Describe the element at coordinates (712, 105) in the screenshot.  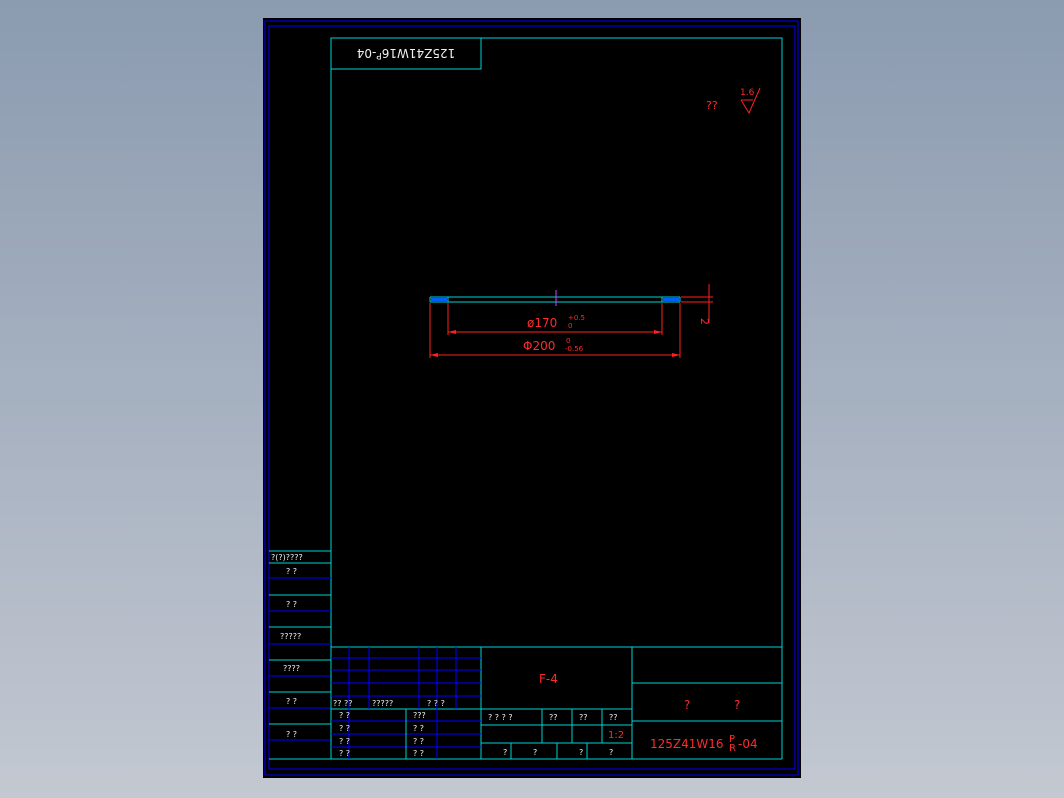
I see `roughness-mark: ??` at that location.